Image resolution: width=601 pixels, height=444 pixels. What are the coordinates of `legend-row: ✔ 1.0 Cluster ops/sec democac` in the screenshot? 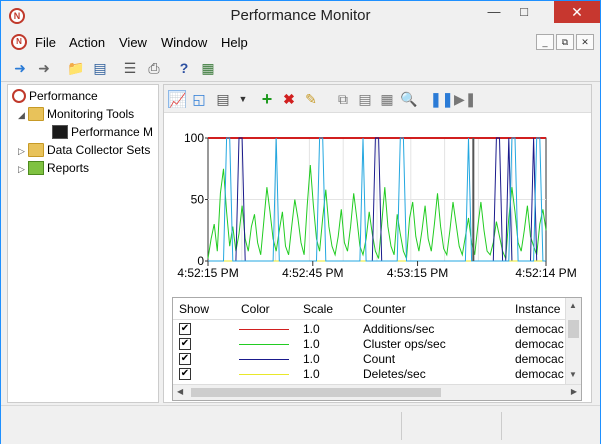 It's located at (369, 344).